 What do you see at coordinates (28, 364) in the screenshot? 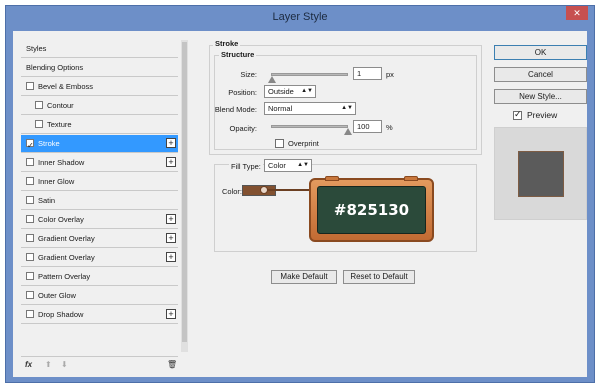
I see `fx-icon: fx` at bounding box center [28, 364].